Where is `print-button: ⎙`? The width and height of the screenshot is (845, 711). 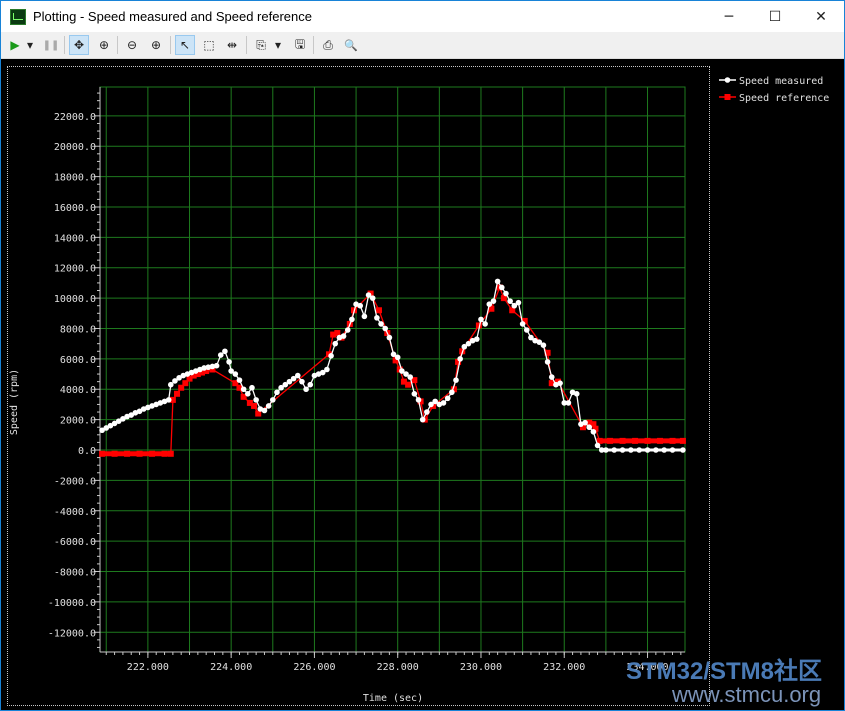
print-button: ⎙ is located at coordinates (328, 45).